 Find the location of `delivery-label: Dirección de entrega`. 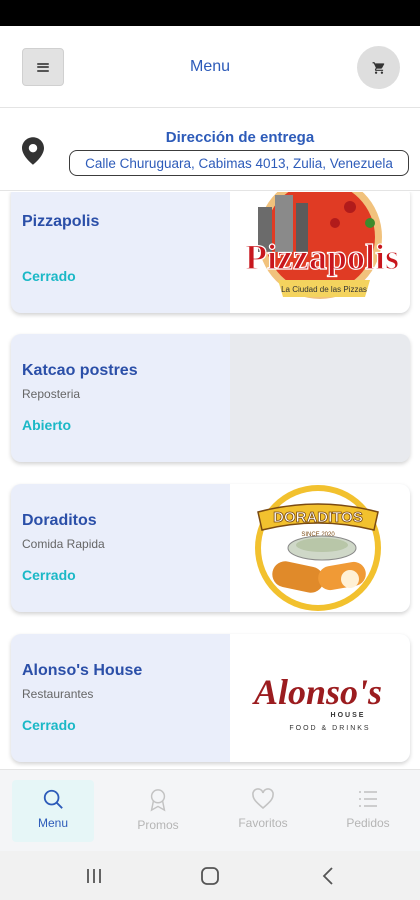

delivery-label: Dirección de entrega is located at coordinates (240, 137).